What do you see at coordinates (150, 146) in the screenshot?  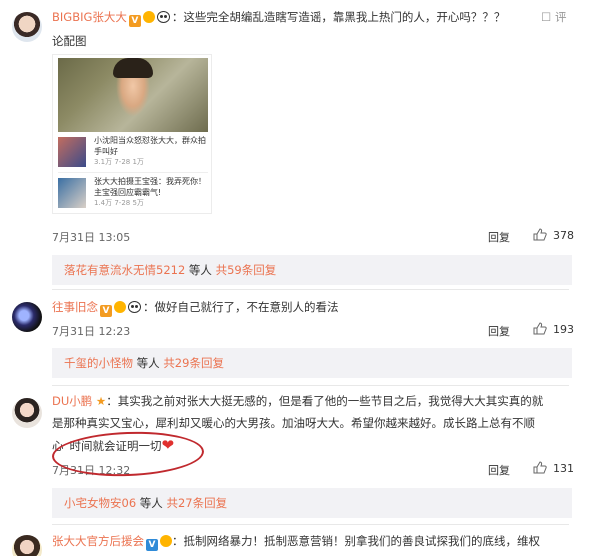 I see `row-title: 小沈阳当众怒怼张大大，群众拍手叫好` at bounding box center [150, 146].